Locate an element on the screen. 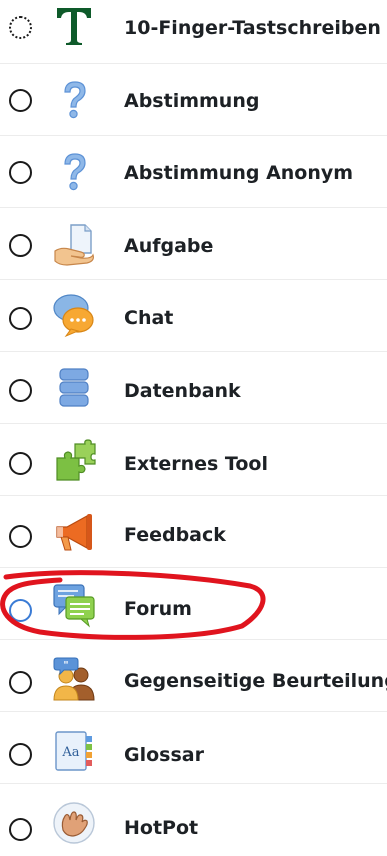 Image resolution: width=387 pixels, height=856 pixels. activity-option-gegenseitige-beurteilung: " Gegenseitige Beurteilung is located at coordinates (193, 676).